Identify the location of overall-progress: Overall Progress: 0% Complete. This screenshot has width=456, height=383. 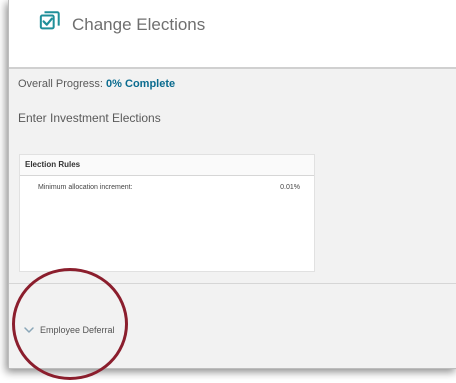
(96, 84).